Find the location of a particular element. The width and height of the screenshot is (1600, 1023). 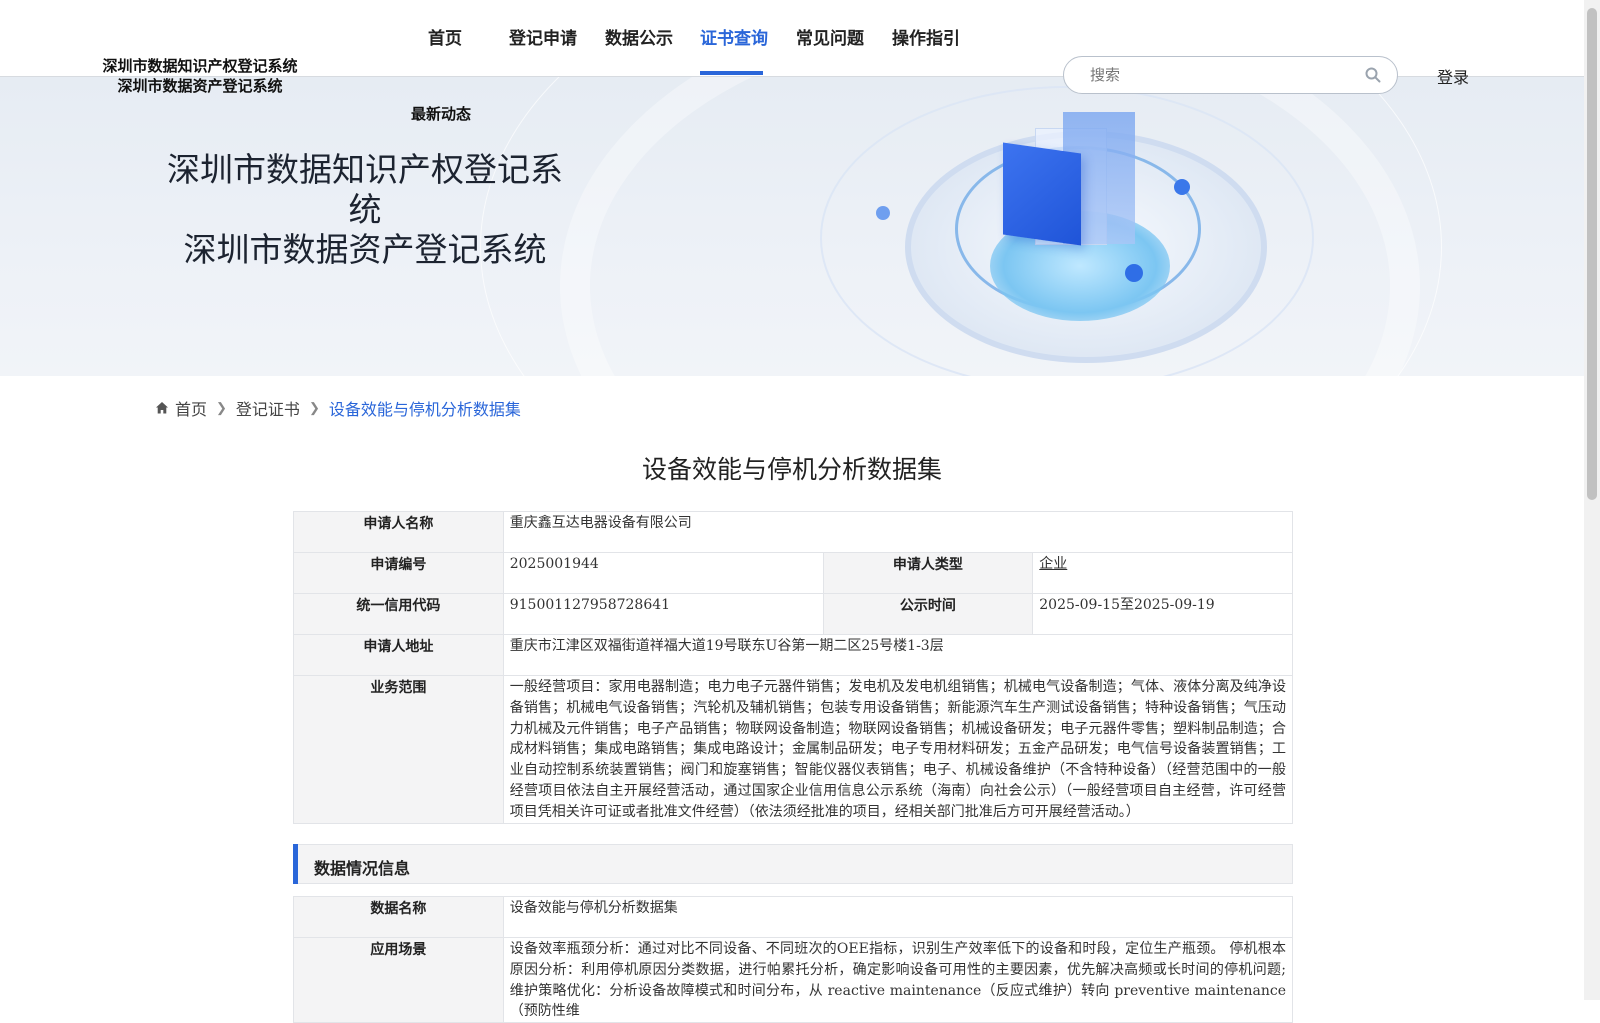

applicant-name-value: 重庆鑫互达电器设备有限公司 is located at coordinates (898, 532).